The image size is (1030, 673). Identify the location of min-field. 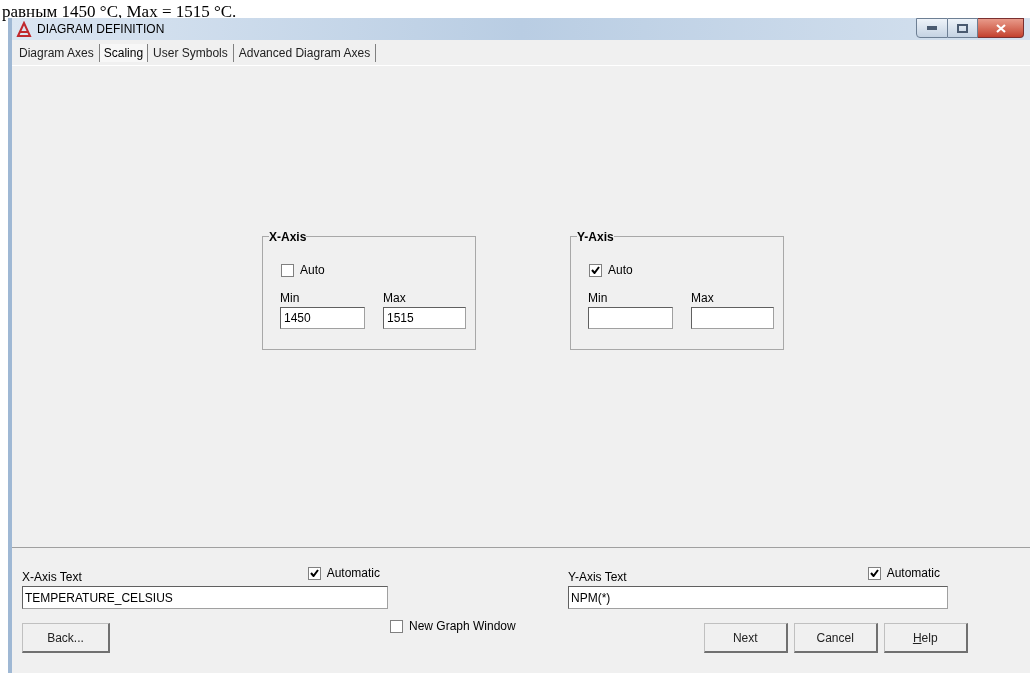
(630, 318).